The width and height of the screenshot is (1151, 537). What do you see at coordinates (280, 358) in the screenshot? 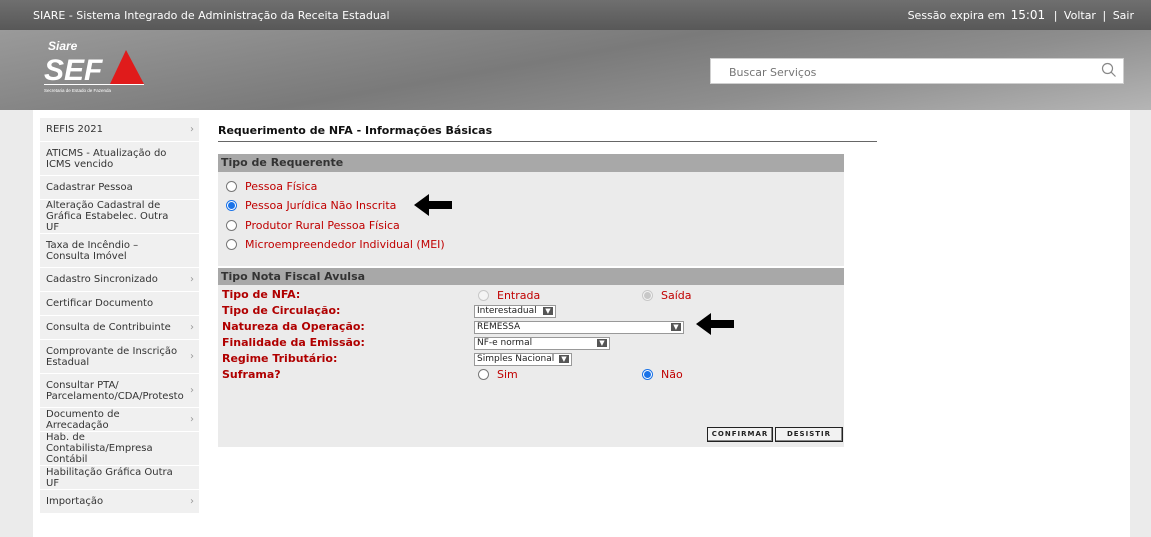
I see `regime-label: Regime Tributário:` at bounding box center [280, 358].